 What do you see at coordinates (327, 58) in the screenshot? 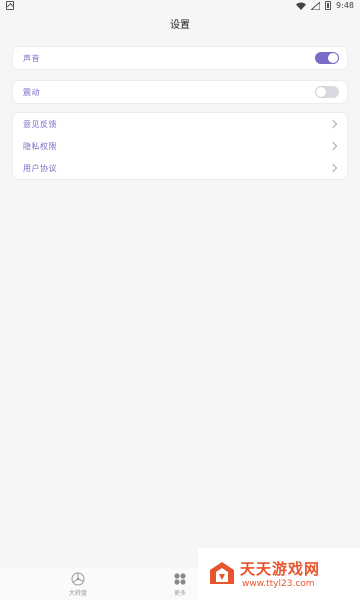
I see `sound-toggle` at bounding box center [327, 58].